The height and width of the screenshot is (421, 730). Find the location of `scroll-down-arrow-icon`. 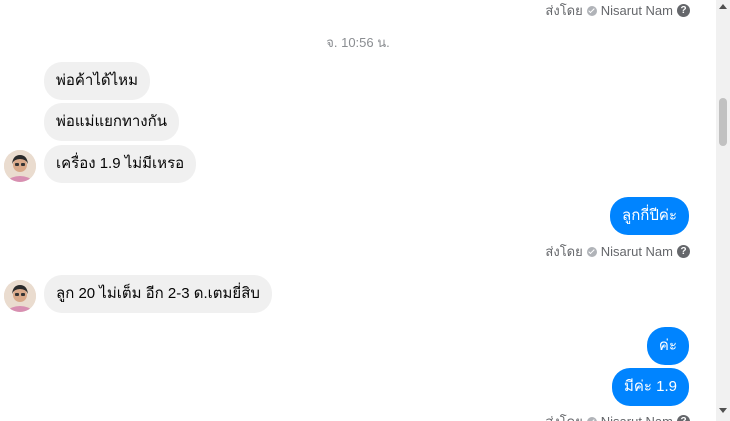

scroll-down-arrow-icon is located at coordinates (723, 410).